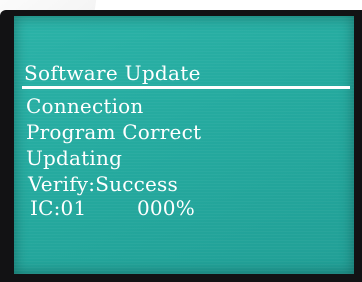  I want to click on ic-progress-row: IC:01 000%, so click(112, 208).